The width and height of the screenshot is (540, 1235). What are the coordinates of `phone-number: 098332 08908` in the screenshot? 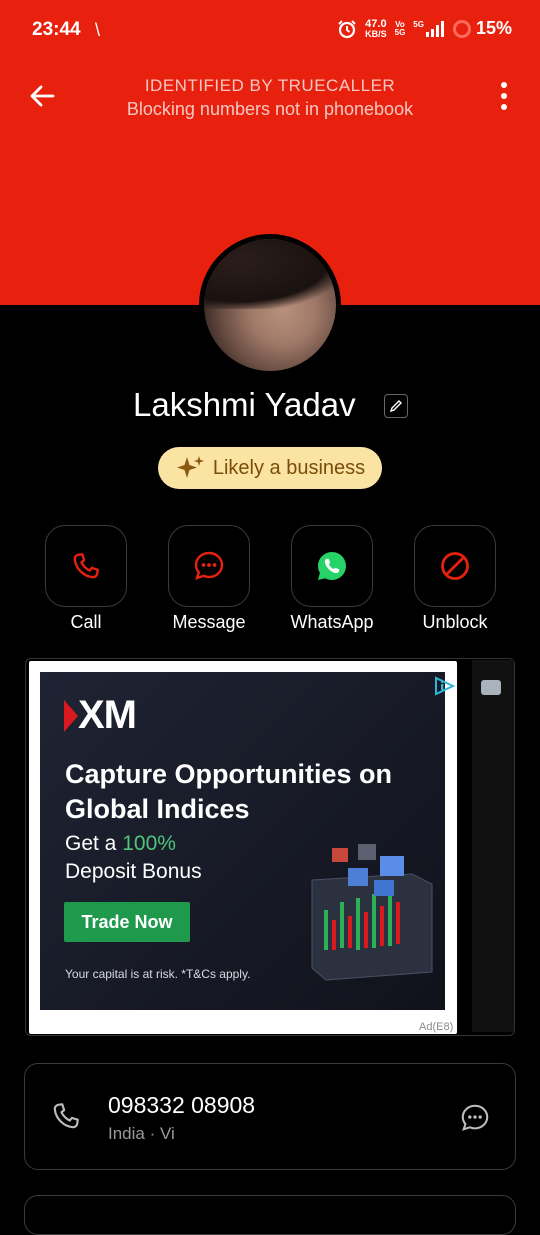 It's located at (181, 1105).